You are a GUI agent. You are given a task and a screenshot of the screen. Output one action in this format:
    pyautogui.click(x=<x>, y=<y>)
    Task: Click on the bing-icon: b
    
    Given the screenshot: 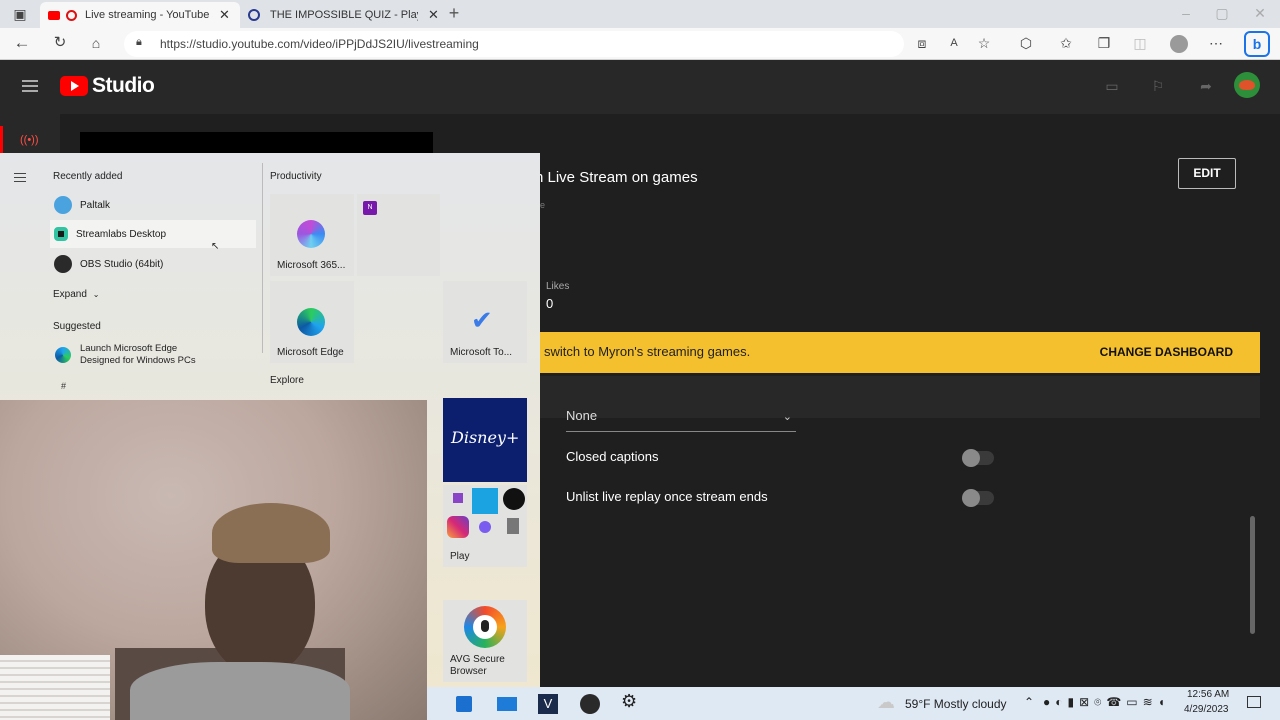 What is the action you would take?
    pyautogui.click(x=1257, y=44)
    